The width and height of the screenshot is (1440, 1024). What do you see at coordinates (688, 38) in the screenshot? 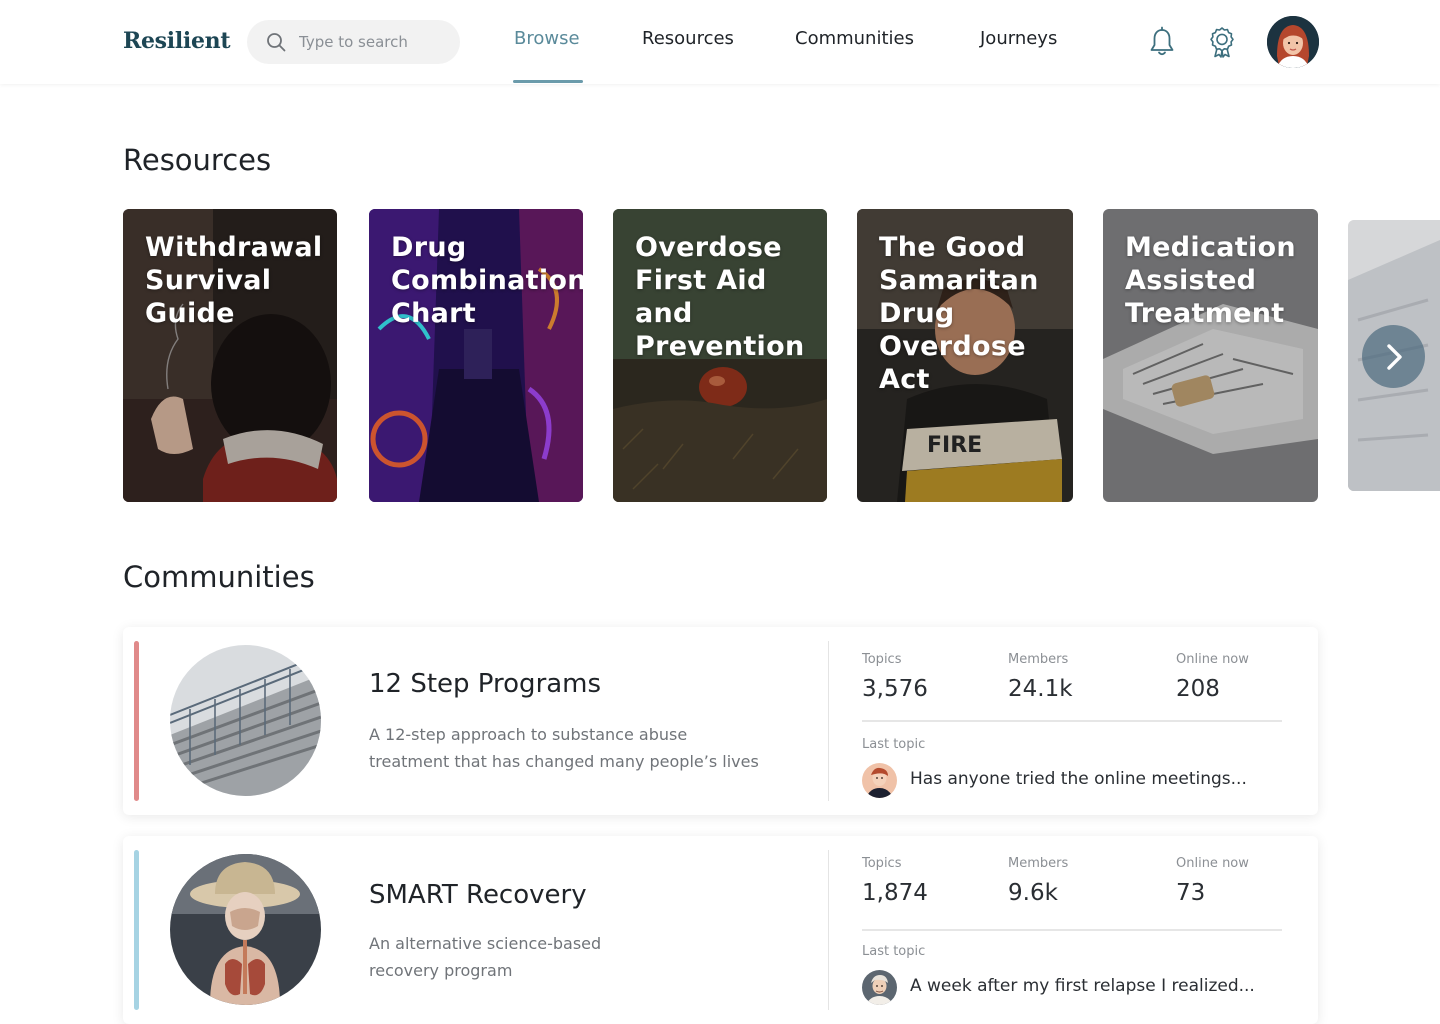
I see `tab-resources: Resources` at bounding box center [688, 38].